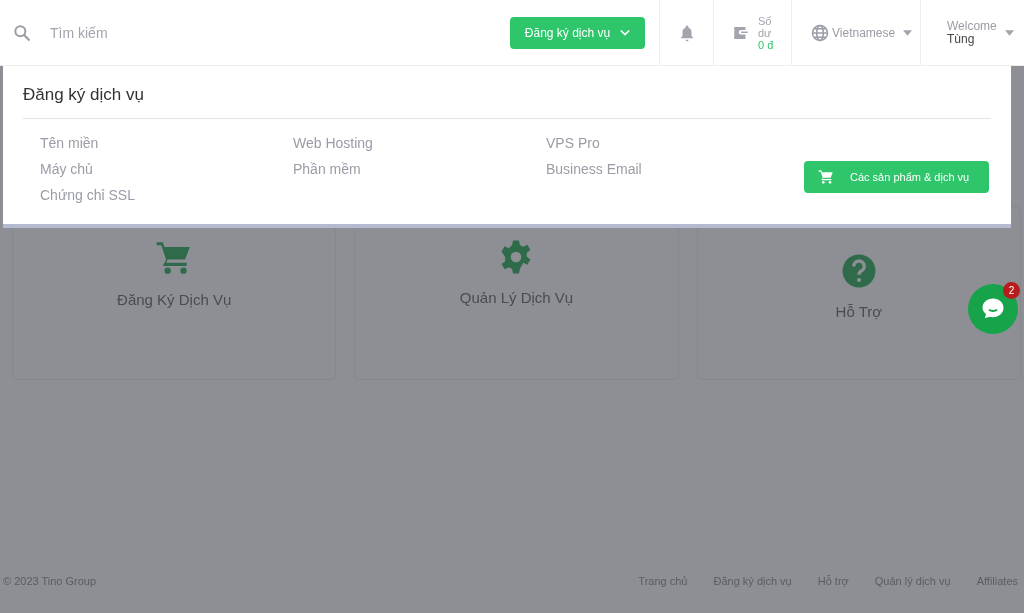 Image resolution: width=1024 pixels, height=613 pixels. What do you see at coordinates (577, 32) in the screenshot?
I see `register-service-button: Đăng ký dịch vụ` at bounding box center [577, 32].